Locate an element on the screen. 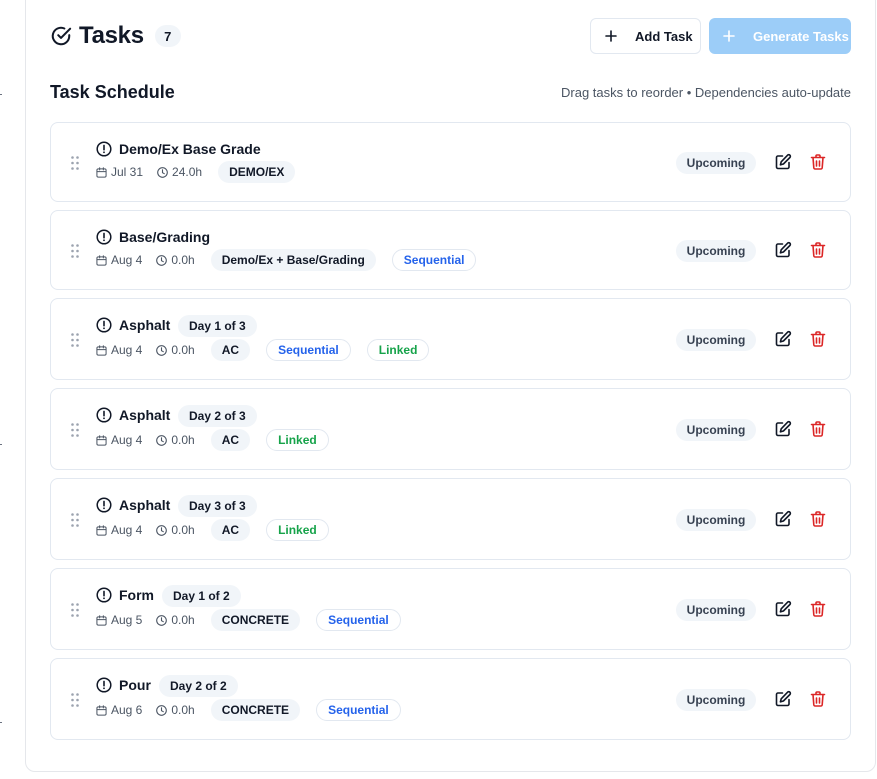  task-count-badge: 7 is located at coordinates (167, 36).